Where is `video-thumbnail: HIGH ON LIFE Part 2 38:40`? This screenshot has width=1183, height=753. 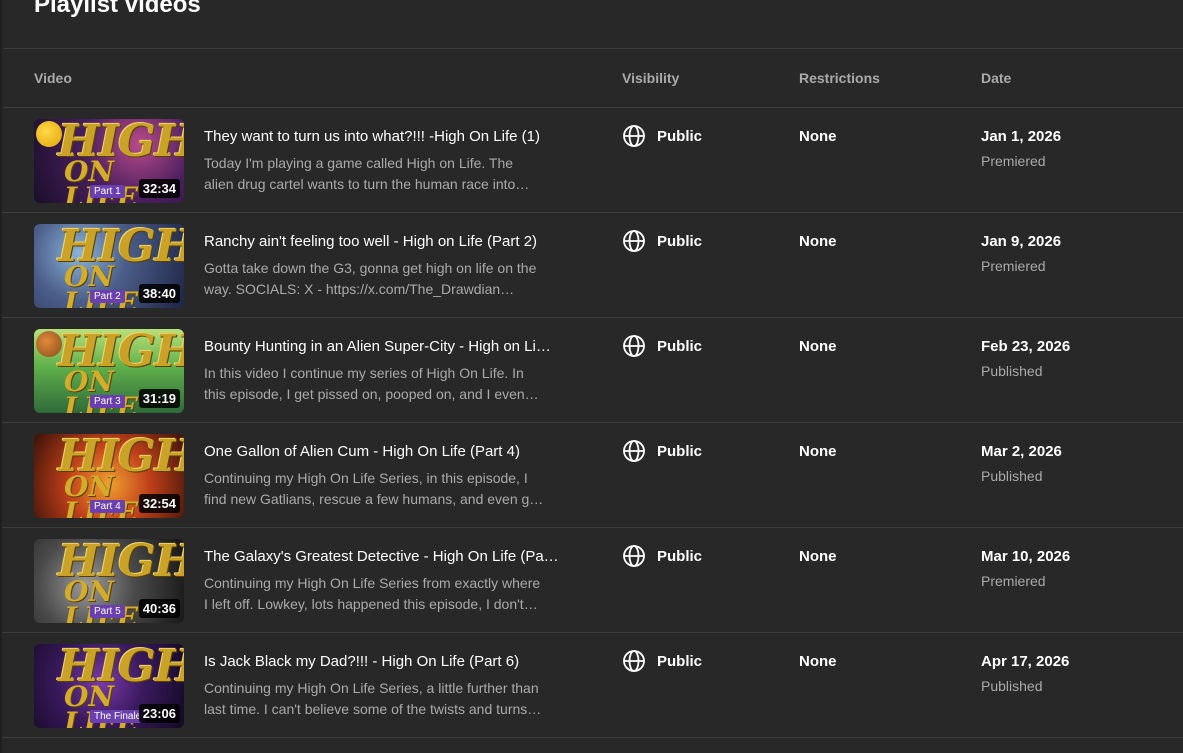
video-thumbnail: HIGH ON LIFE Part 2 38:40 is located at coordinates (109, 266).